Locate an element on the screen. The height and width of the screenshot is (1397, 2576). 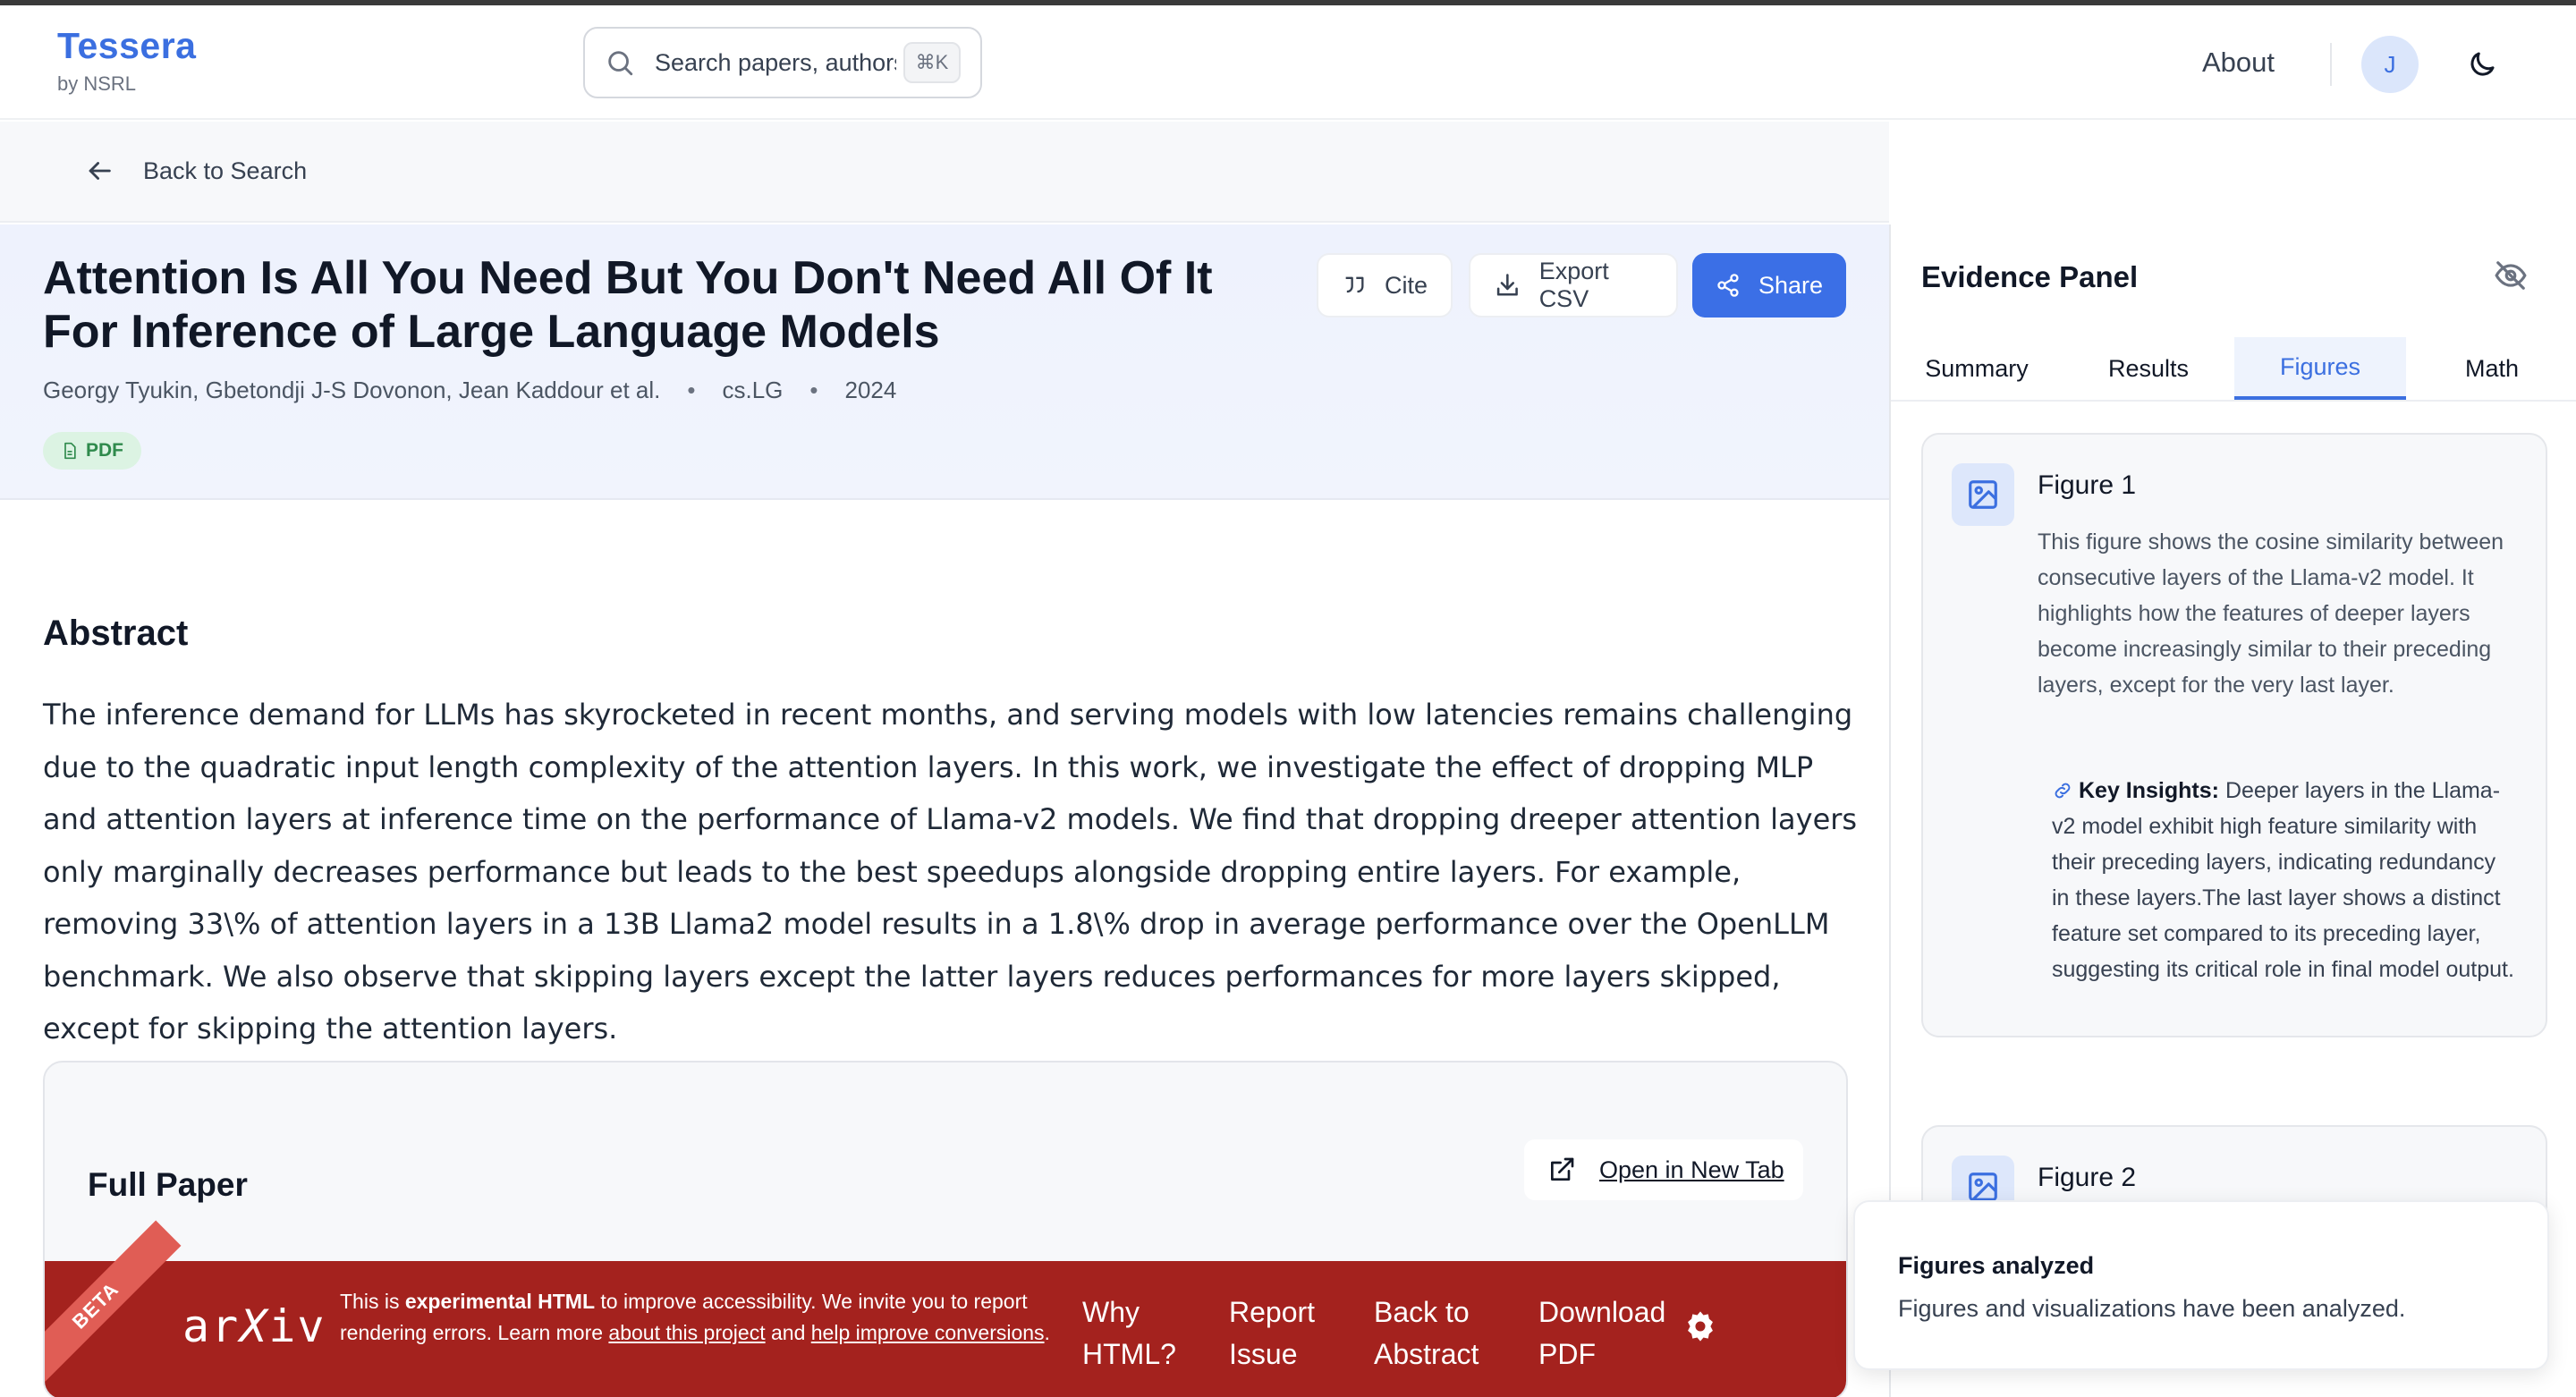
export-csv-button: Export CSV is located at coordinates (1573, 285).